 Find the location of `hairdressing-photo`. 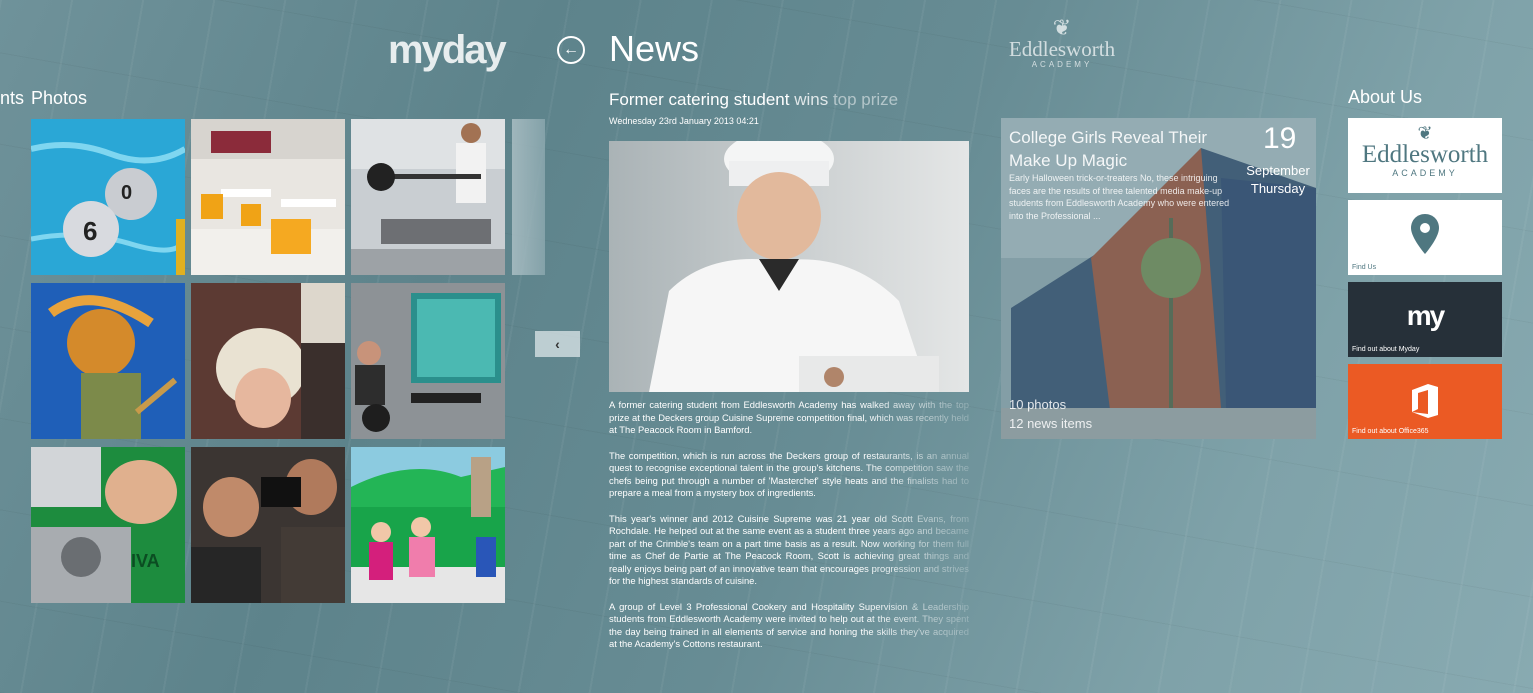

hairdressing-photo is located at coordinates (268, 361).